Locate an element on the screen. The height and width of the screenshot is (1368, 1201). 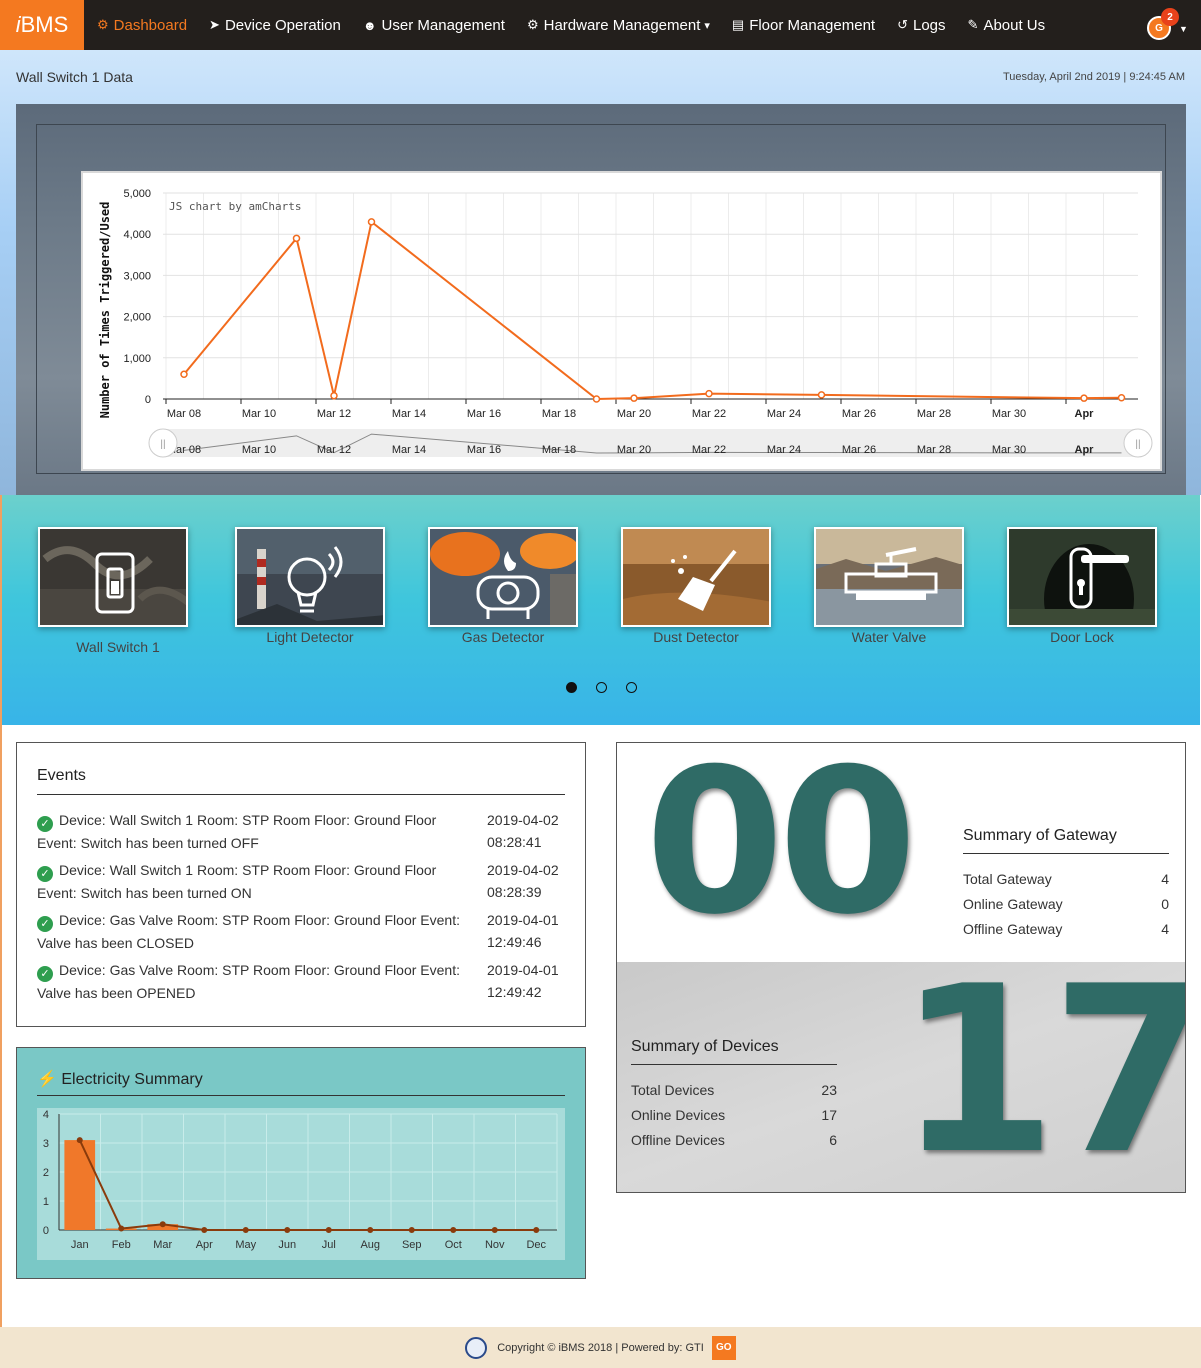
row-label: Total Devices is located at coordinates (673, 1090).